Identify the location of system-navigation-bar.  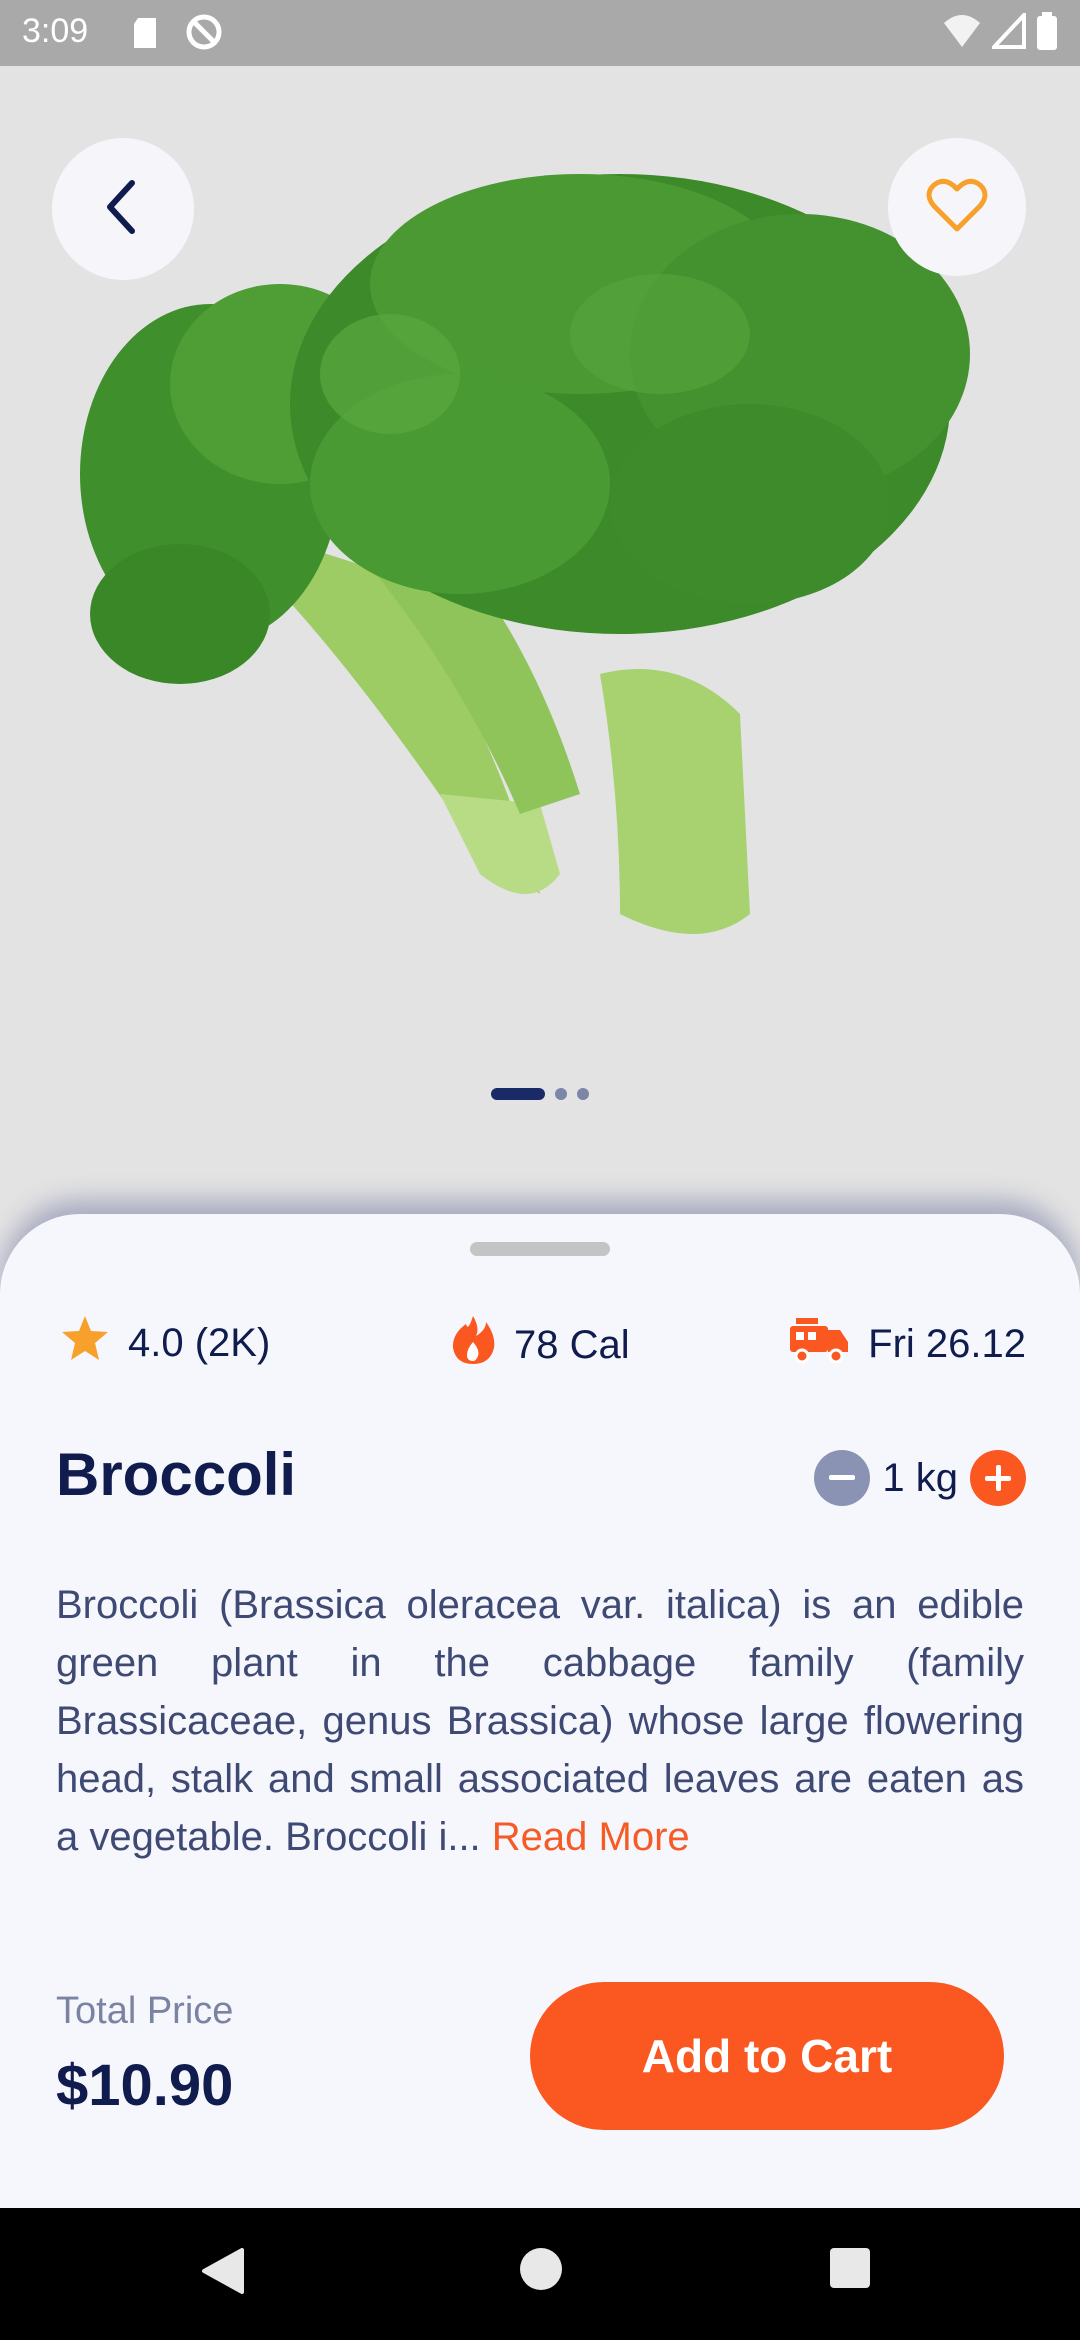
(540, 2274).